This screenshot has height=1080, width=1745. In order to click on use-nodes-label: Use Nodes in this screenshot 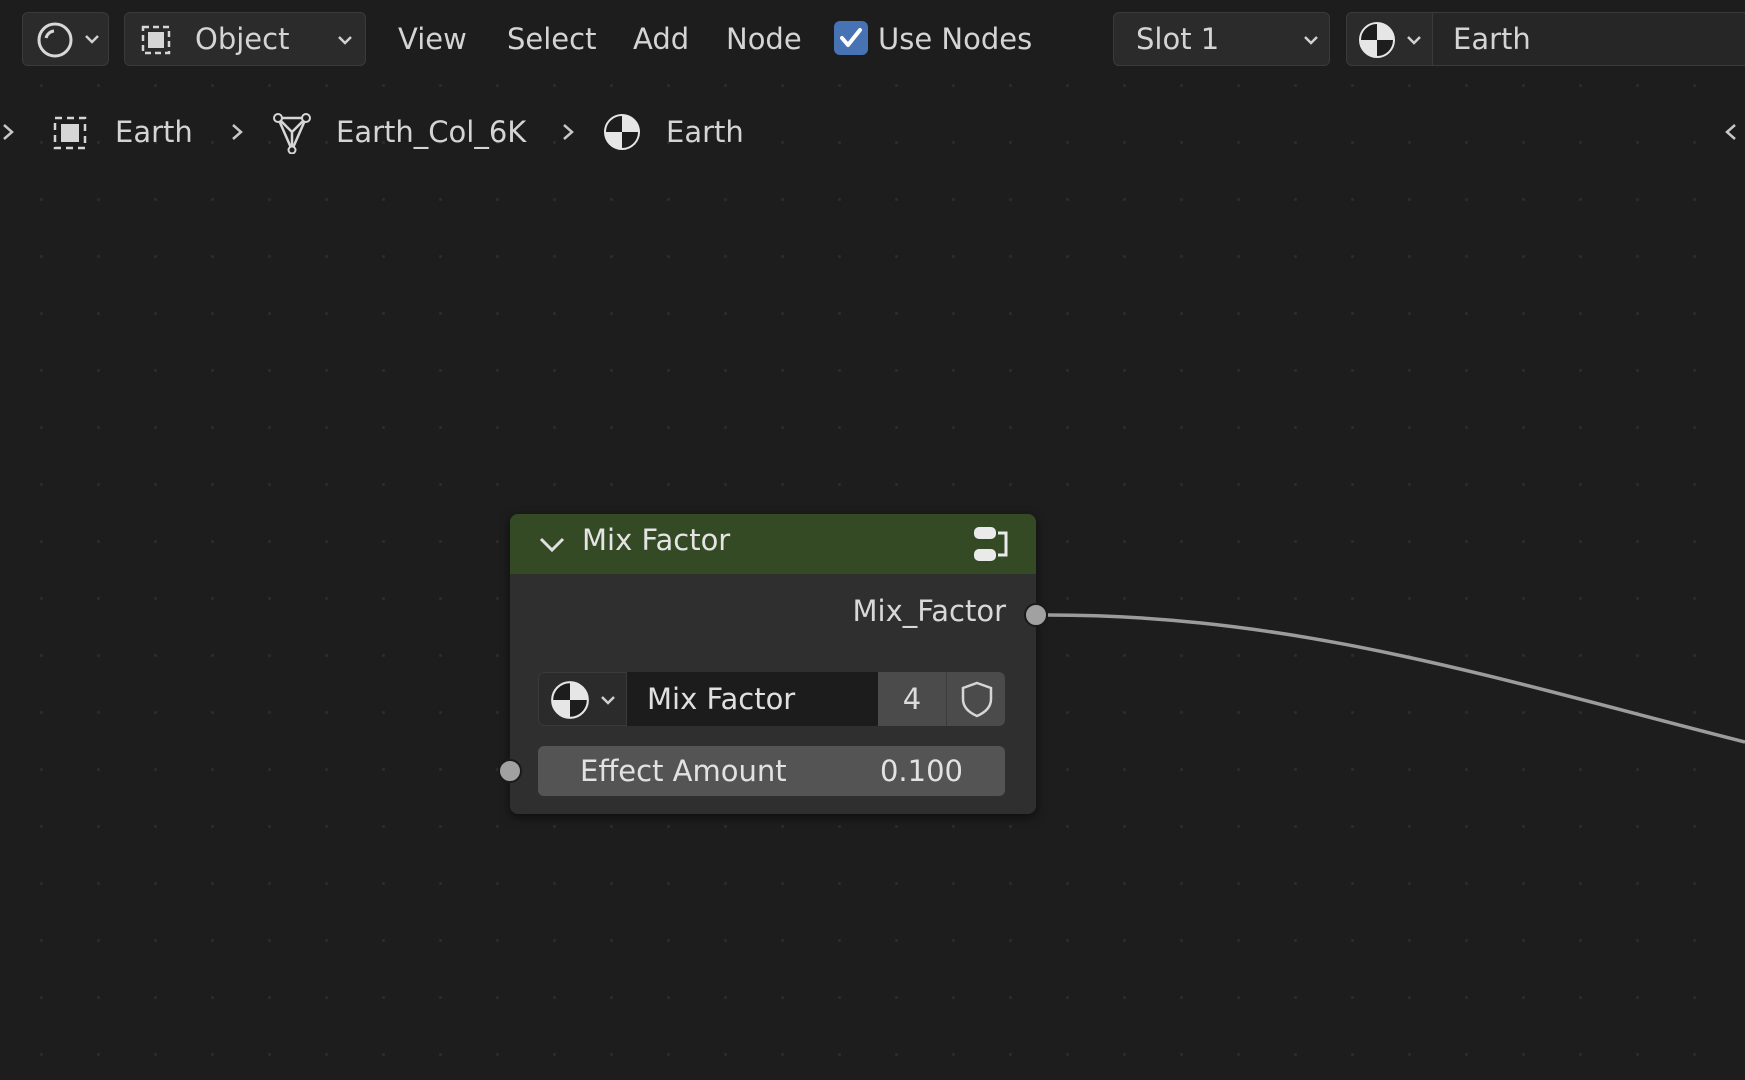, I will do `click(955, 39)`.